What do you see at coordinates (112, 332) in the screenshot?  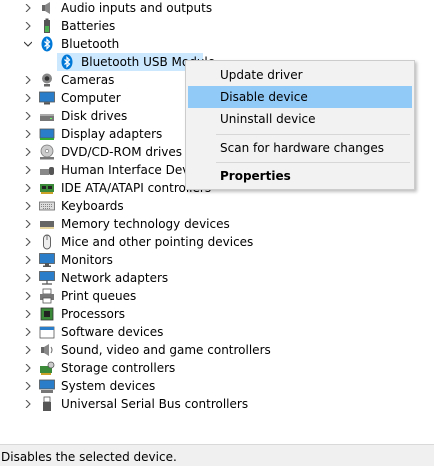 I see `tree-item-label: Software devices` at bounding box center [112, 332].